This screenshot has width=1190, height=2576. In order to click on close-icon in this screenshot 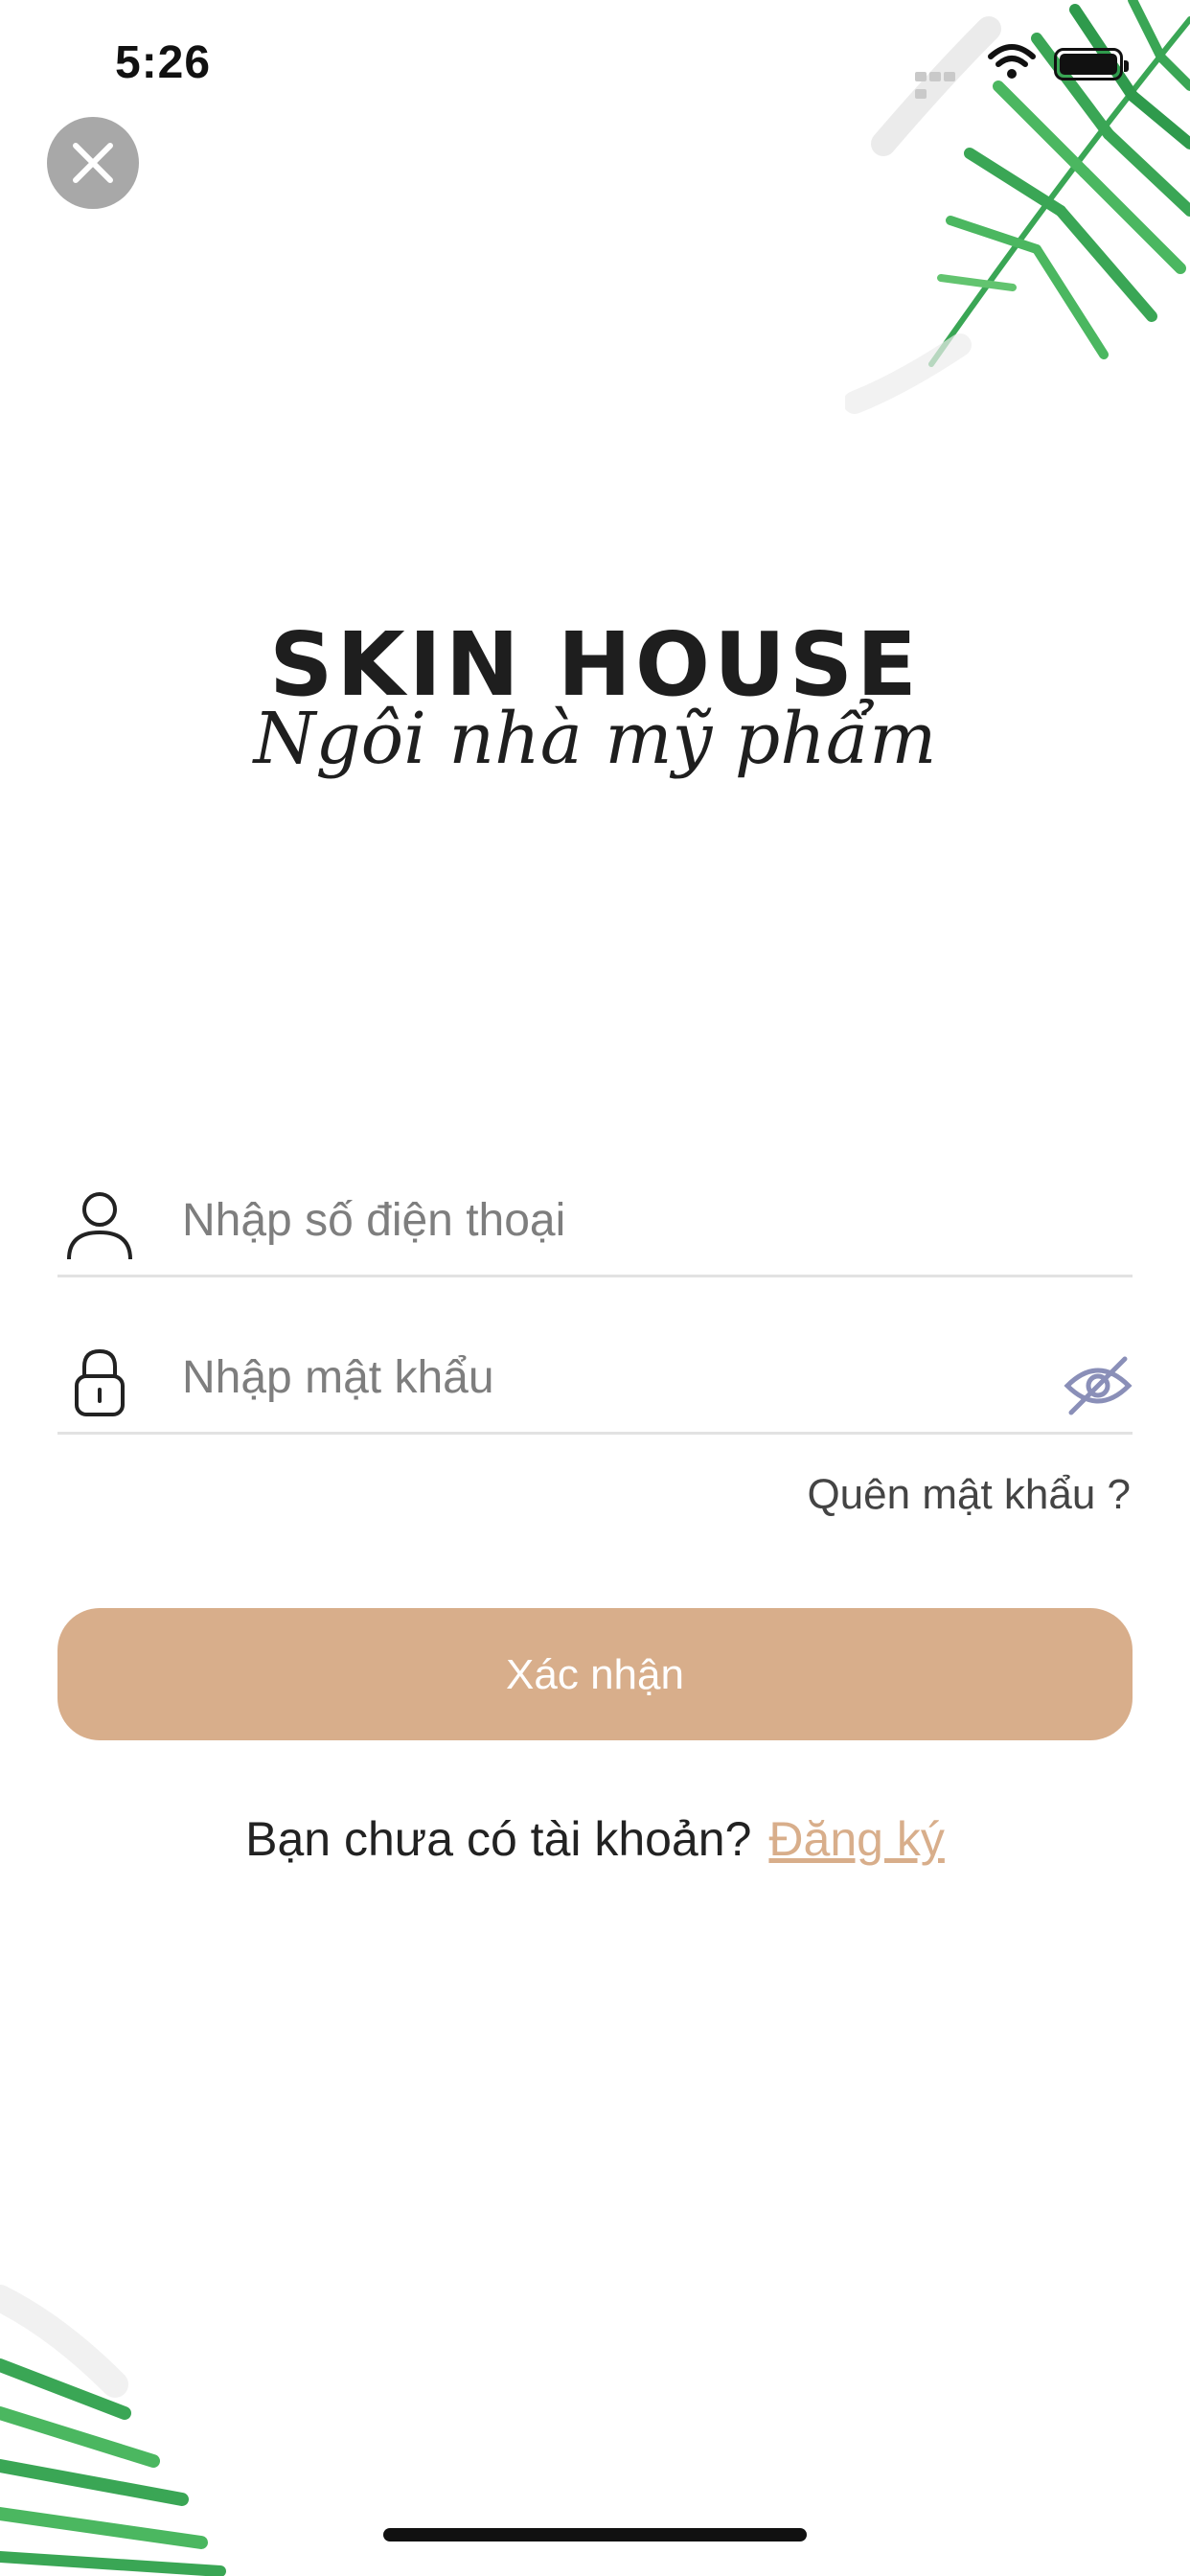, I will do `click(93, 163)`.